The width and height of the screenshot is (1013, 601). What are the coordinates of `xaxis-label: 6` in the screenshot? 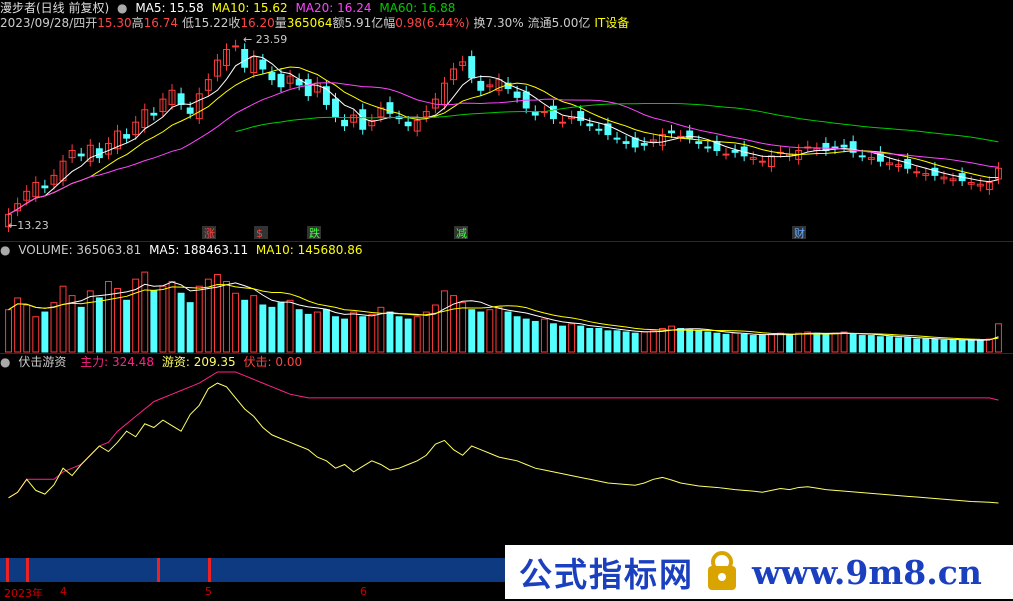 It's located at (363, 591).